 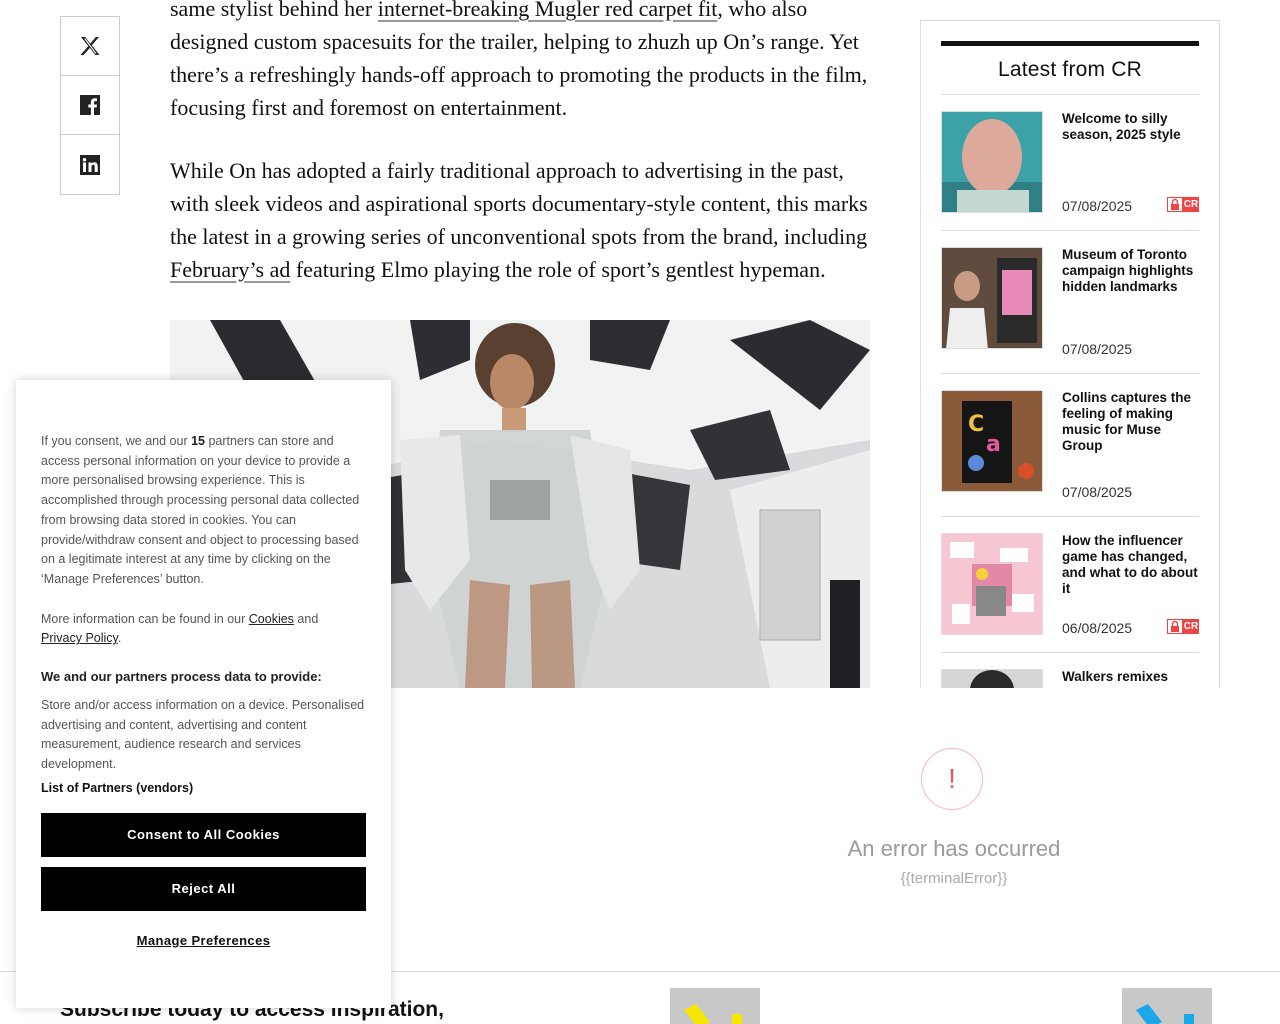 I want to click on x-twitter-icon, so click(x=90, y=46).